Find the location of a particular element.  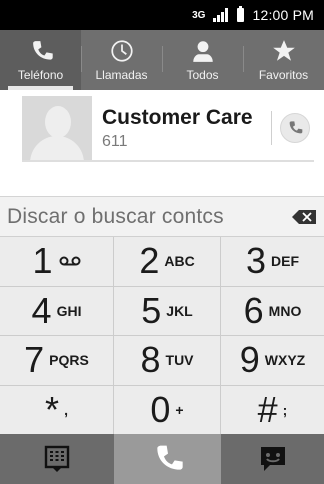

voicemail-icon is located at coordinates (70, 261).